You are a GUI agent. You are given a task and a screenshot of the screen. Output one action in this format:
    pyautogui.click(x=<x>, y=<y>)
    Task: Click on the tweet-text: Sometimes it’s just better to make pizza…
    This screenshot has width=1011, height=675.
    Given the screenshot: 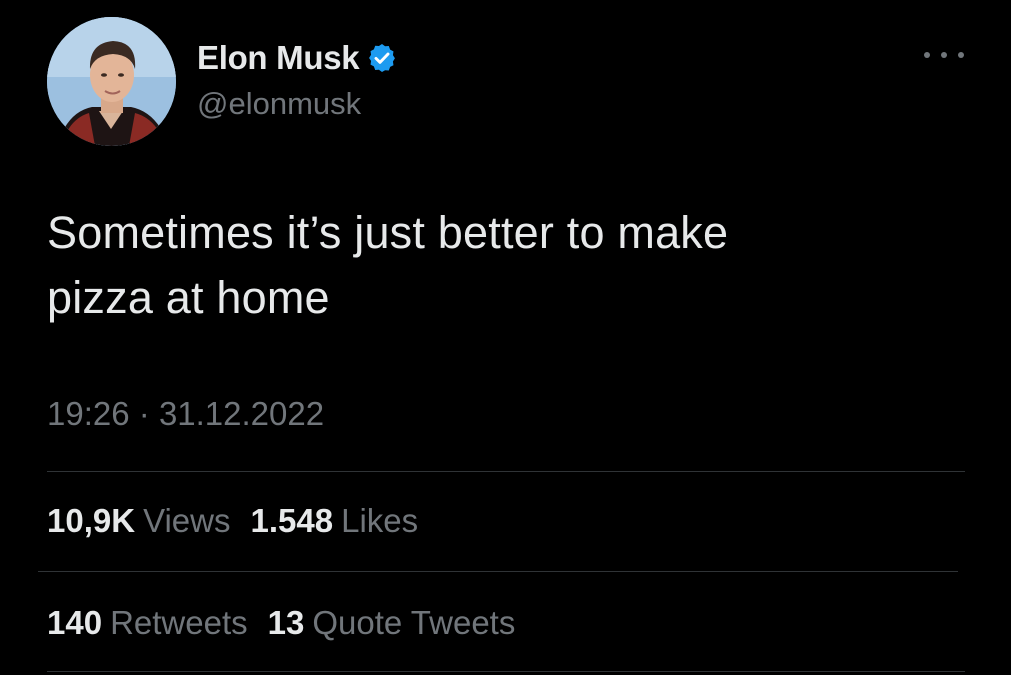 What is the action you would take?
    pyautogui.click(x=388, y=265)
    